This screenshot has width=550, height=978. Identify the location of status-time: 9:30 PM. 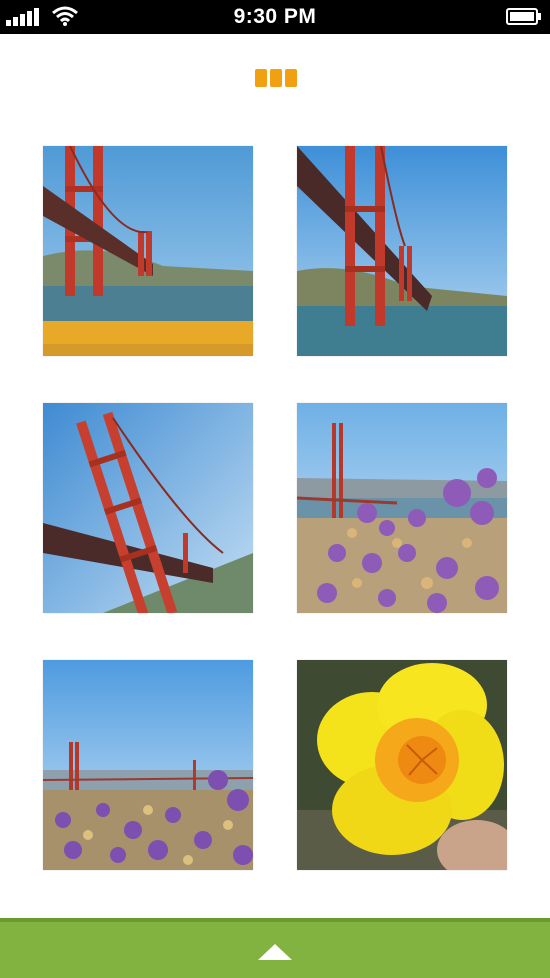
(275, 16).